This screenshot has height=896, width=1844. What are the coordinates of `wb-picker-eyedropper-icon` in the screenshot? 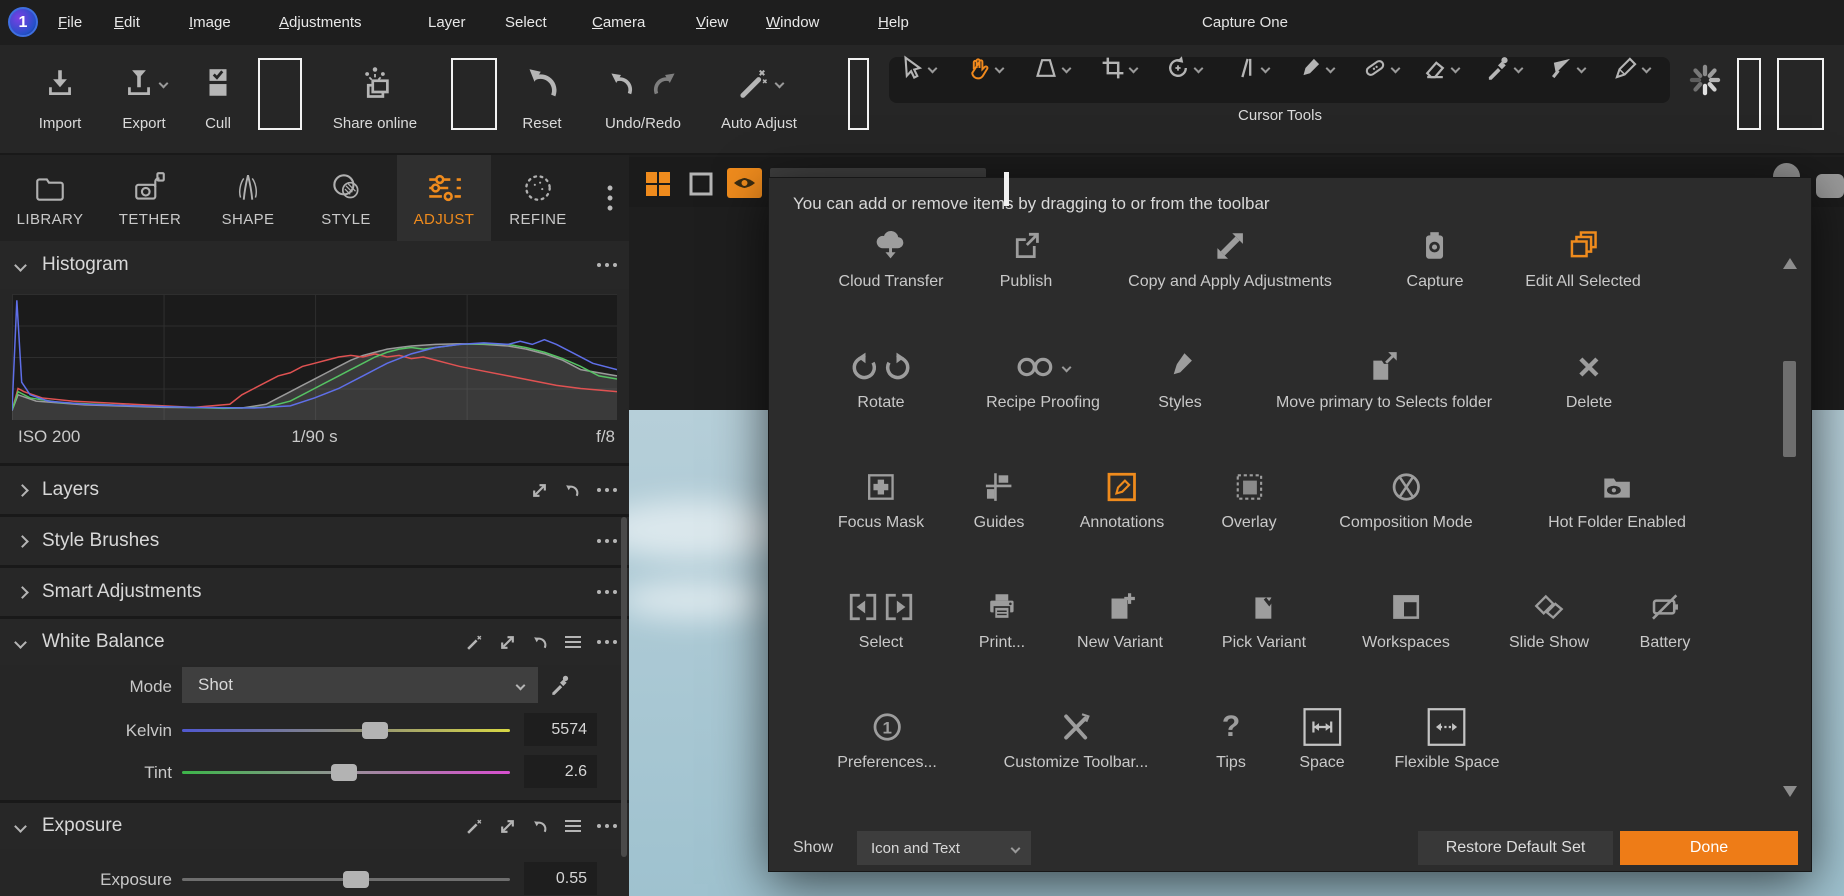 It's located at (560, 685).